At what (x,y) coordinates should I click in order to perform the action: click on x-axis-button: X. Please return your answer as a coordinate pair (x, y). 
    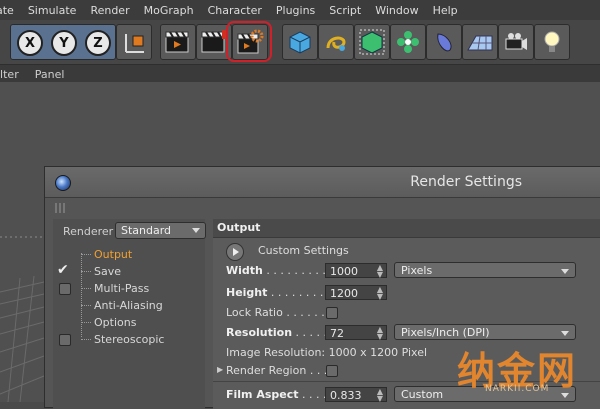
    Looking at the image, I should click on (30, 43).